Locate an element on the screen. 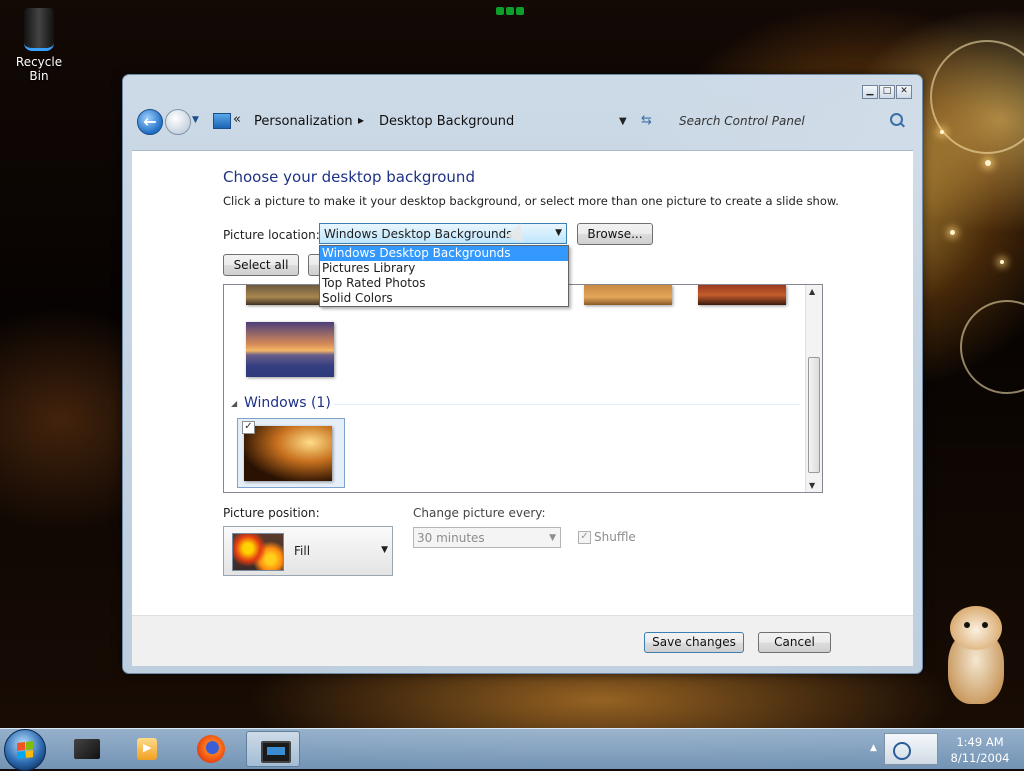 This screenshot has height=771, width=1024. recycle-bin-label: Recycle Bin is located at coordinates (39, 69).